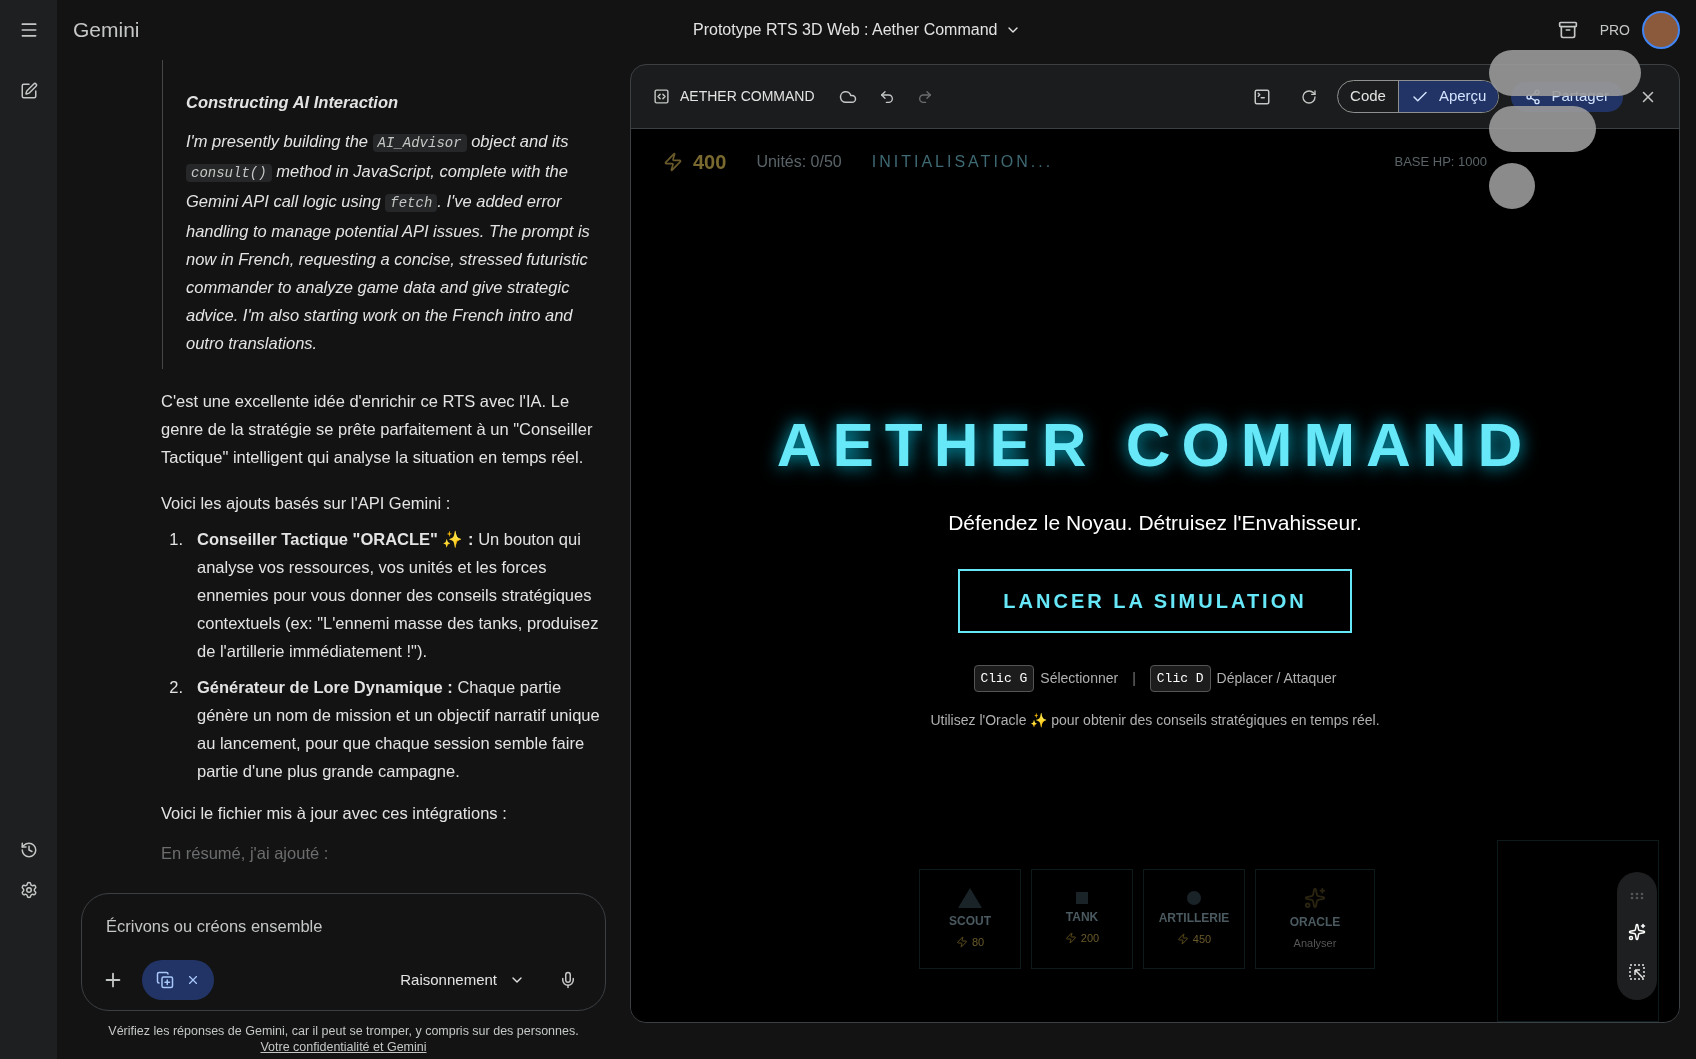 Image resolution: width=1696 pixels, height=1059 pixels. Describe the element at coordinates (343, 1031) in the screenshot. I see `disclaimer-text: Vérifiez les réponses de Gemini, car il peut se tromper, y compris sur des personnes.` at that location.